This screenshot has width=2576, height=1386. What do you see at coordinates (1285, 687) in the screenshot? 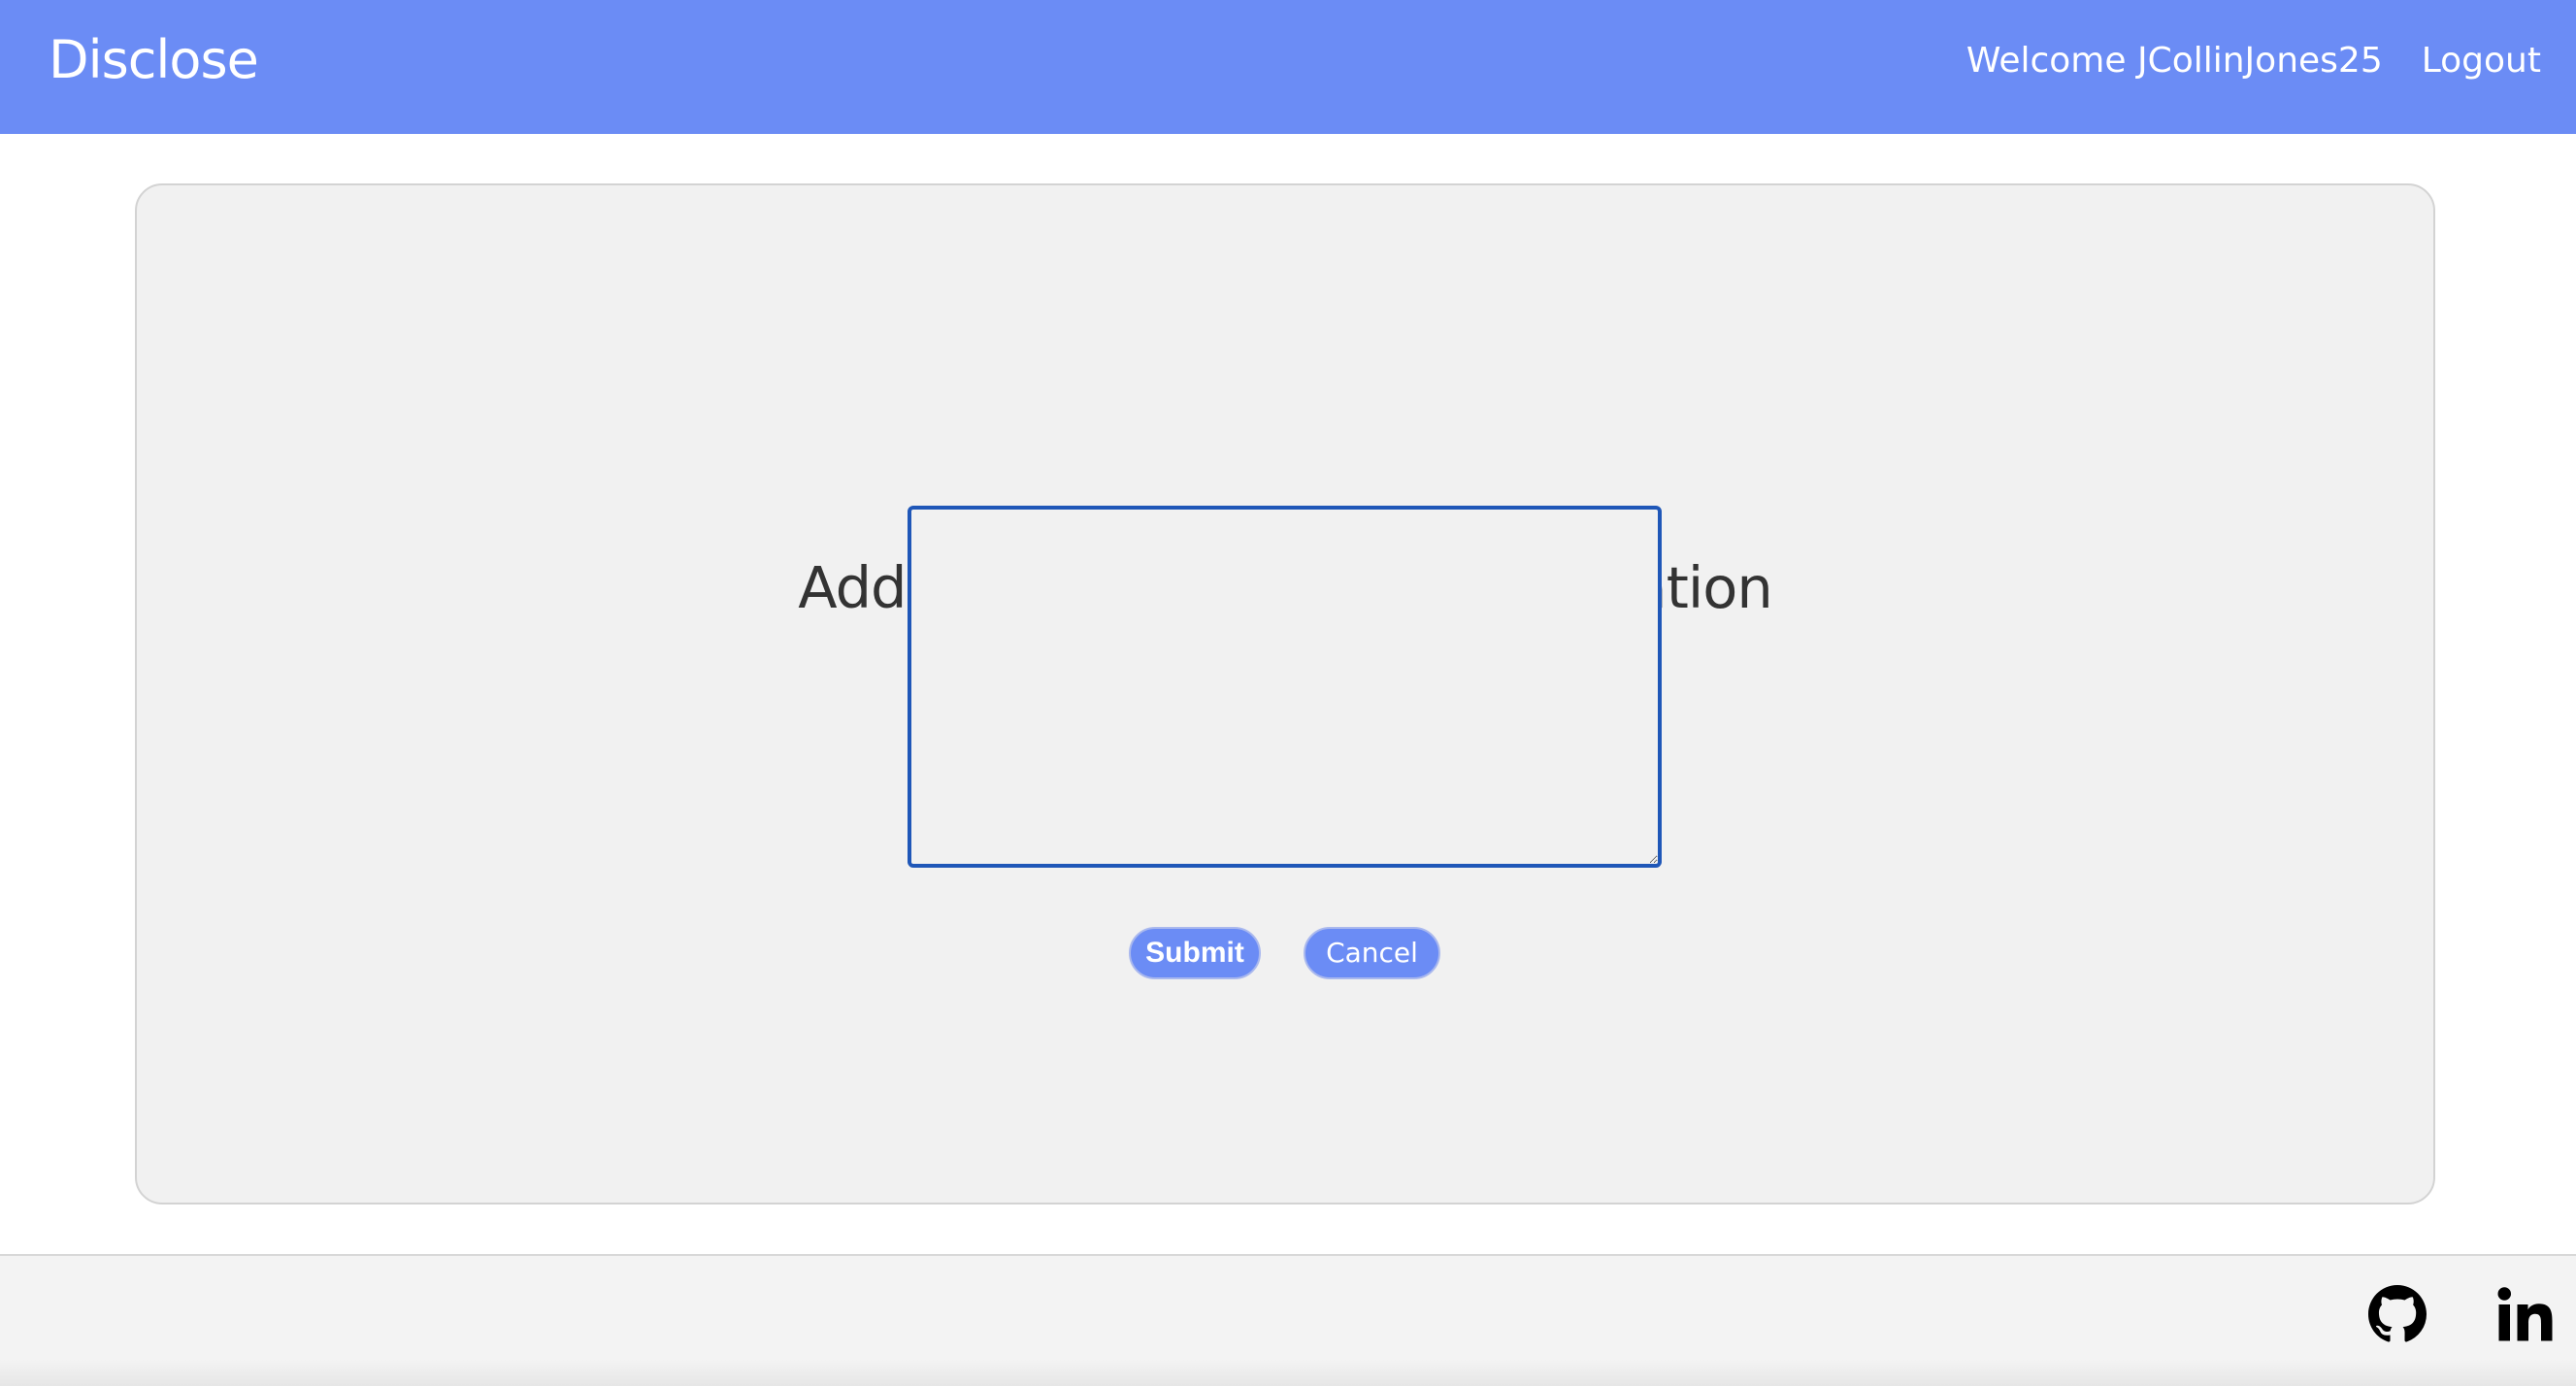
I see `comment-textarea` at bounding box center [1285, 687].